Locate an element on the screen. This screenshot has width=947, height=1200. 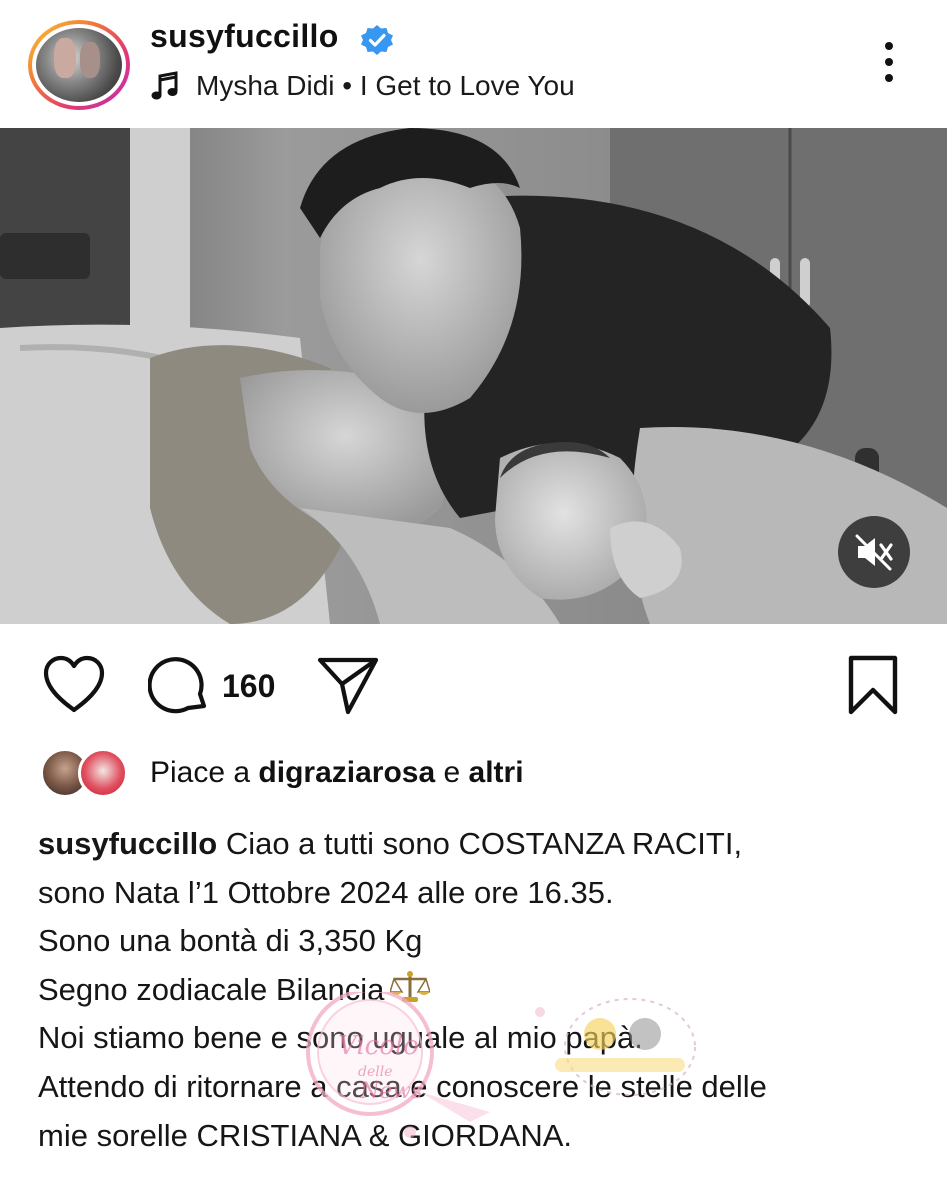
send-icon is located at coordinates (348, 685).